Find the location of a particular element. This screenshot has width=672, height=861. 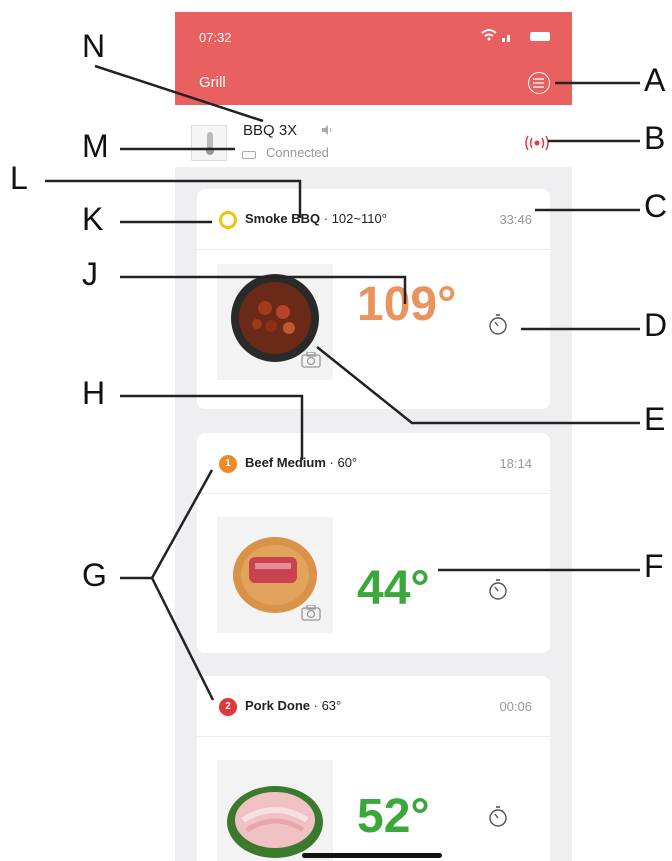

callout-label-e: E is located at coordinates (655, 419).